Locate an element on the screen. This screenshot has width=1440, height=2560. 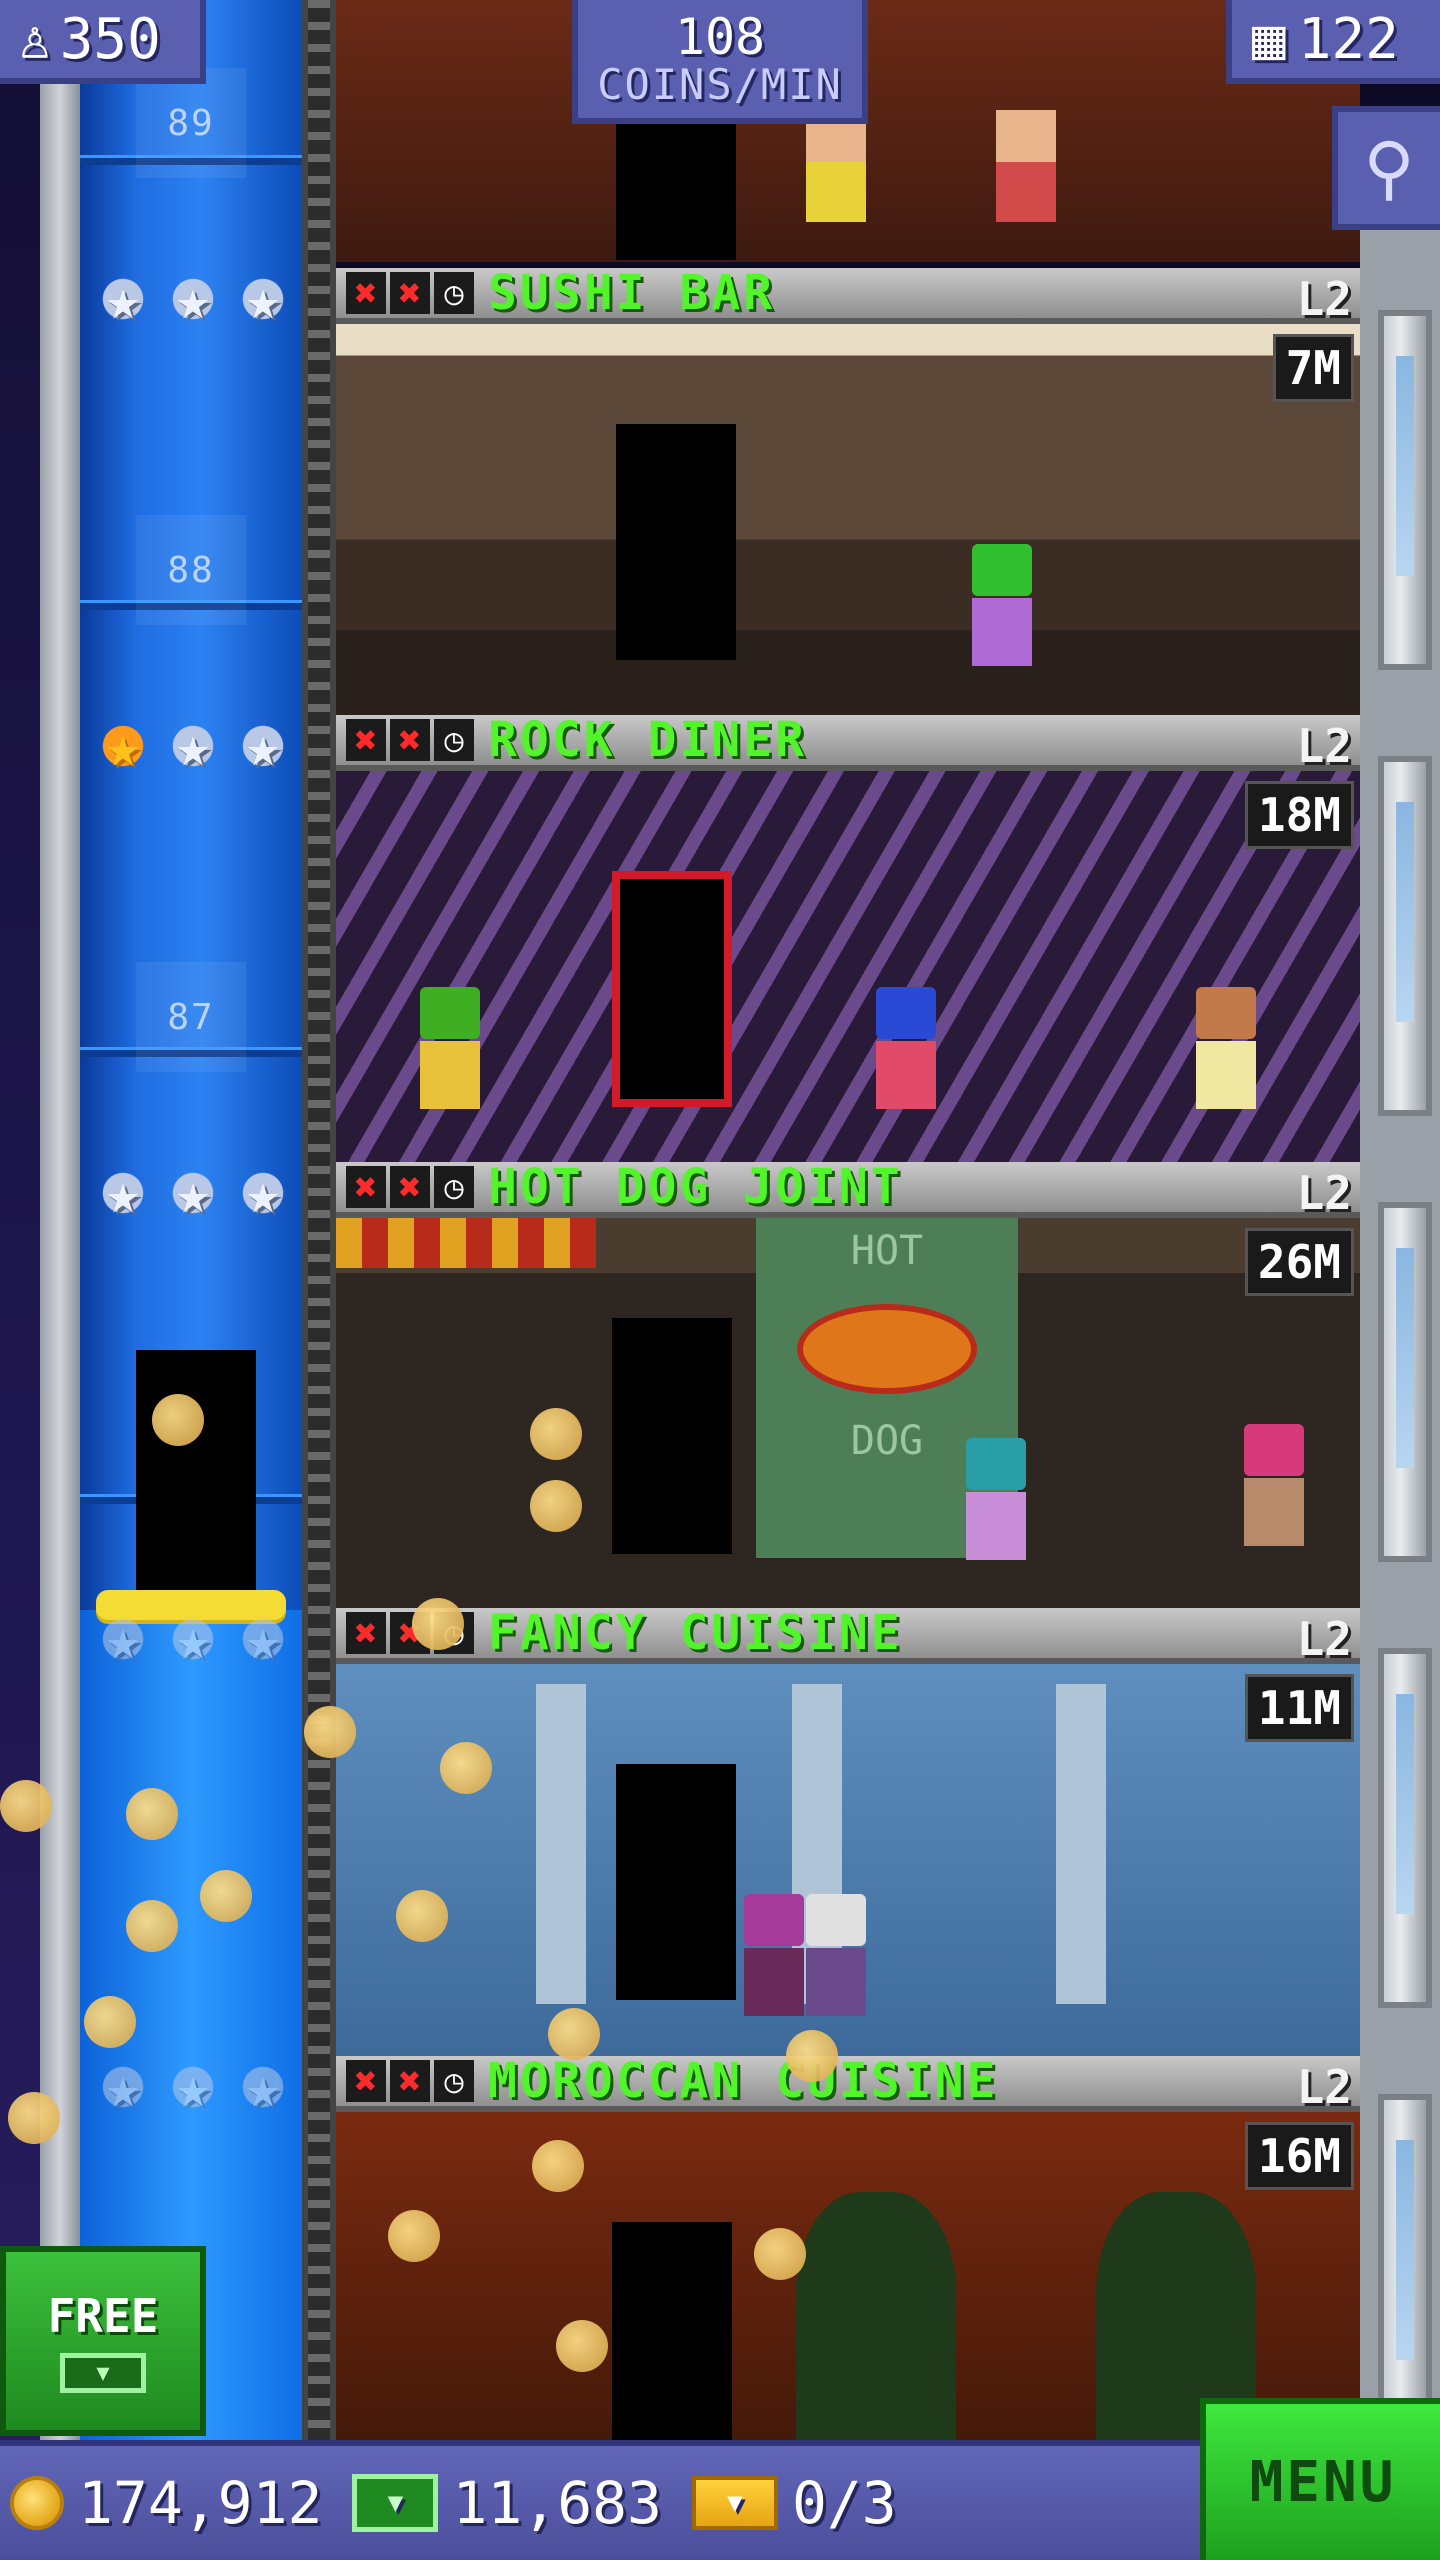
shaft-floor-number: 88 is located at coordinates (191, 570).